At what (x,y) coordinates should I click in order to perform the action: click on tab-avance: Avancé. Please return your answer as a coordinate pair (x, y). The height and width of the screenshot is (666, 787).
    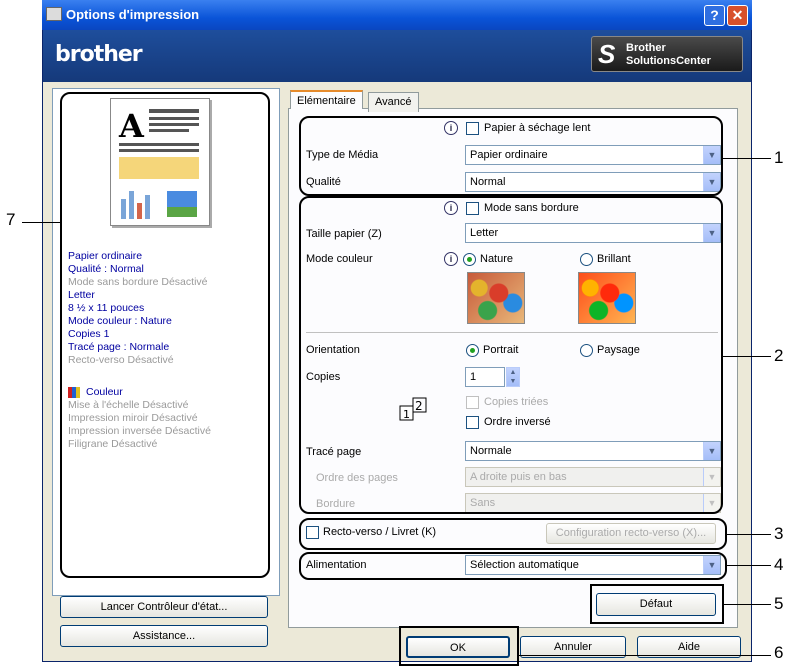
    Looking at the image, I should click on (393, 102).